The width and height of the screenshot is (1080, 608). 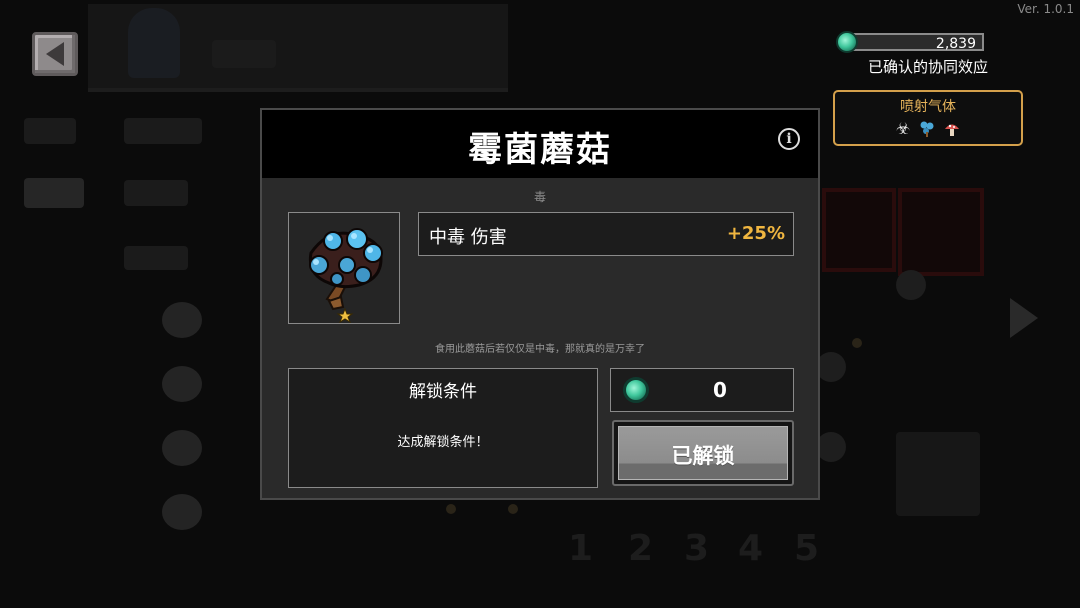 I want to click on background-page-number: 1, so click(x=581, y=548).